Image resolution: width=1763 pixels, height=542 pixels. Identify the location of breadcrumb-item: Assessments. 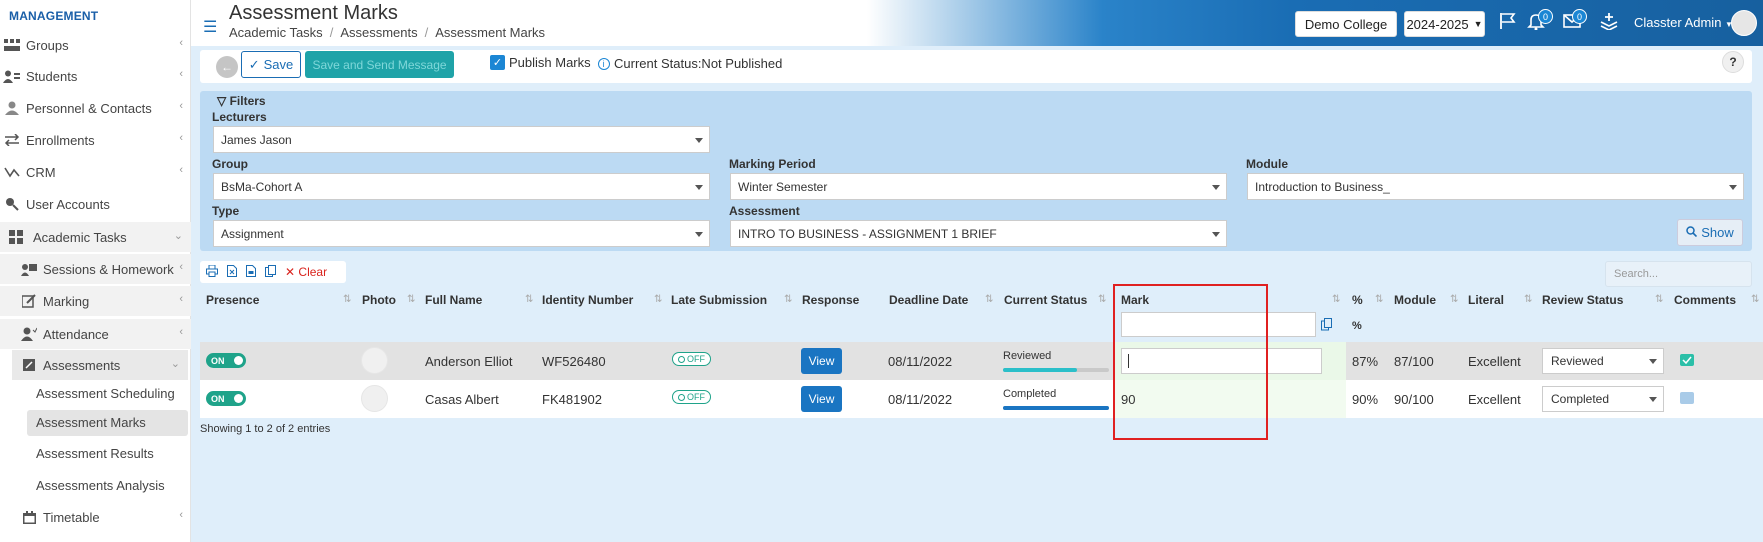
(378, 32).